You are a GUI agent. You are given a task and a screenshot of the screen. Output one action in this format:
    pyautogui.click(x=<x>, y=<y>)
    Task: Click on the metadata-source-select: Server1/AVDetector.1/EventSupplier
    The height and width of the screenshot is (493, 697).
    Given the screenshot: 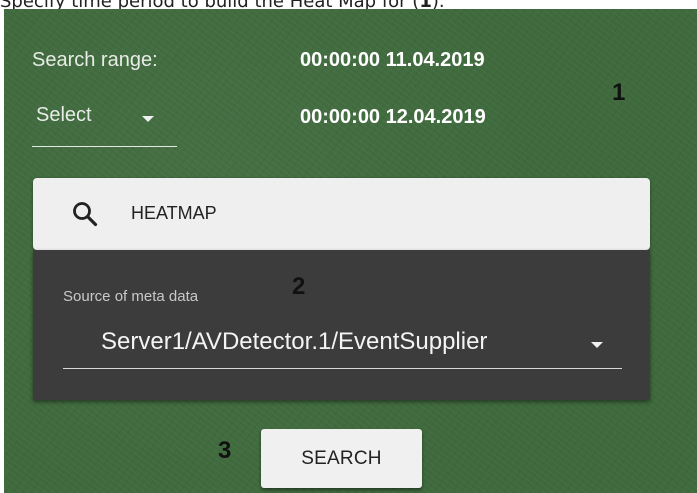 What is the action you would take?
    pyautogui.click(x=342, y=342)
    